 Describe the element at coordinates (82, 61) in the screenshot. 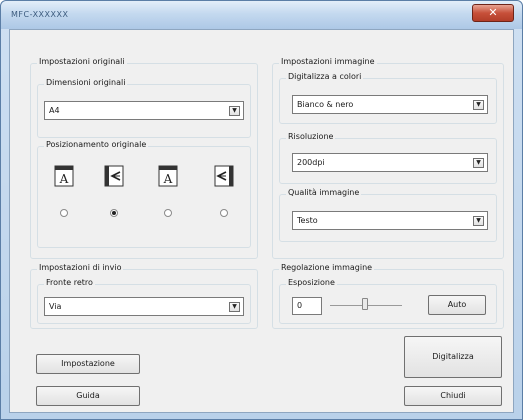

I see `original-settings-label: Impostazioni originali` at that location.